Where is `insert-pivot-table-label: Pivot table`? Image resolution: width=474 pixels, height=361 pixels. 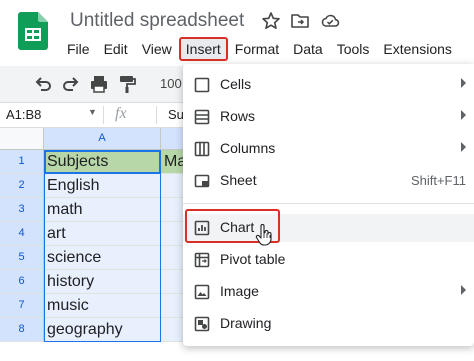
insert-pivot-table-label: Pivot table is located at coordinates (253, 259).